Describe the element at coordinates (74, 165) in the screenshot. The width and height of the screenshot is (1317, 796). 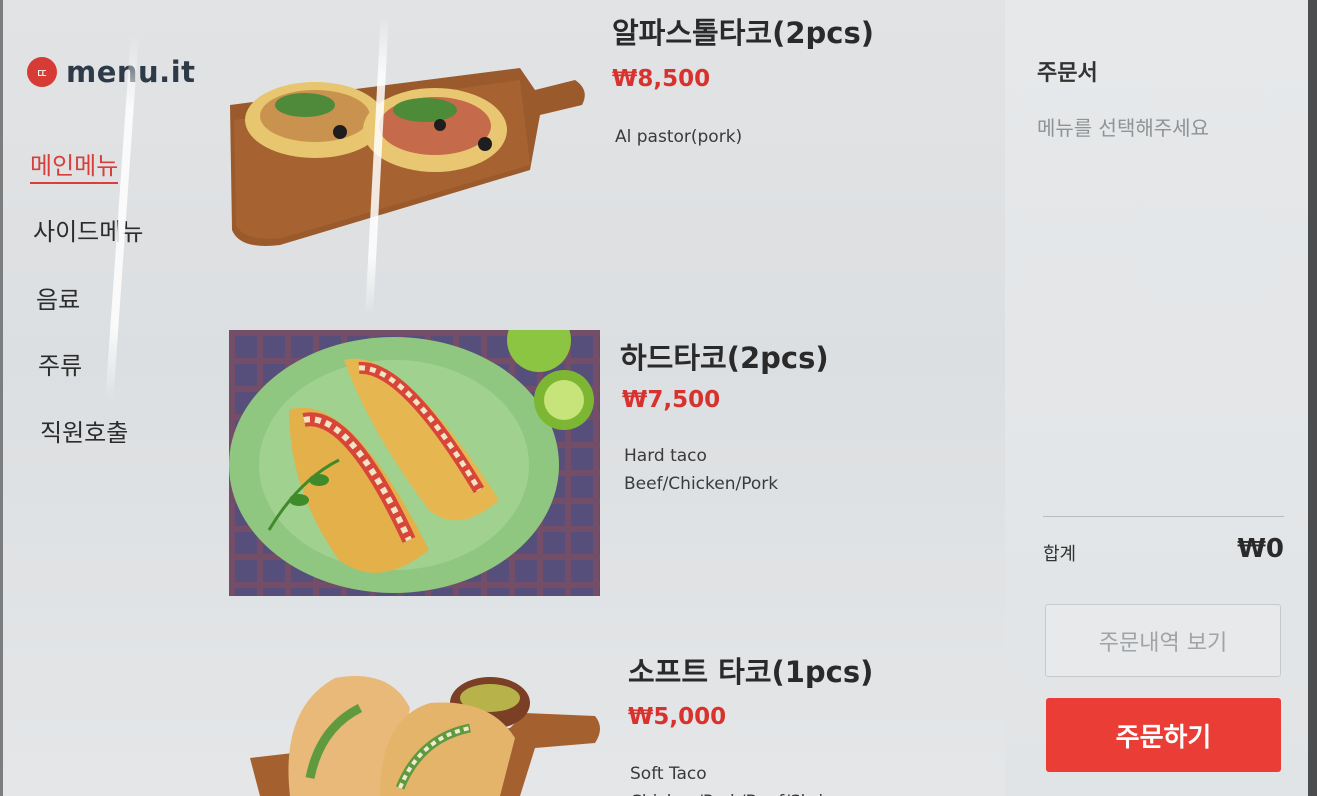
I see `nav-item-main-menu: 메인메뉴` at that location.